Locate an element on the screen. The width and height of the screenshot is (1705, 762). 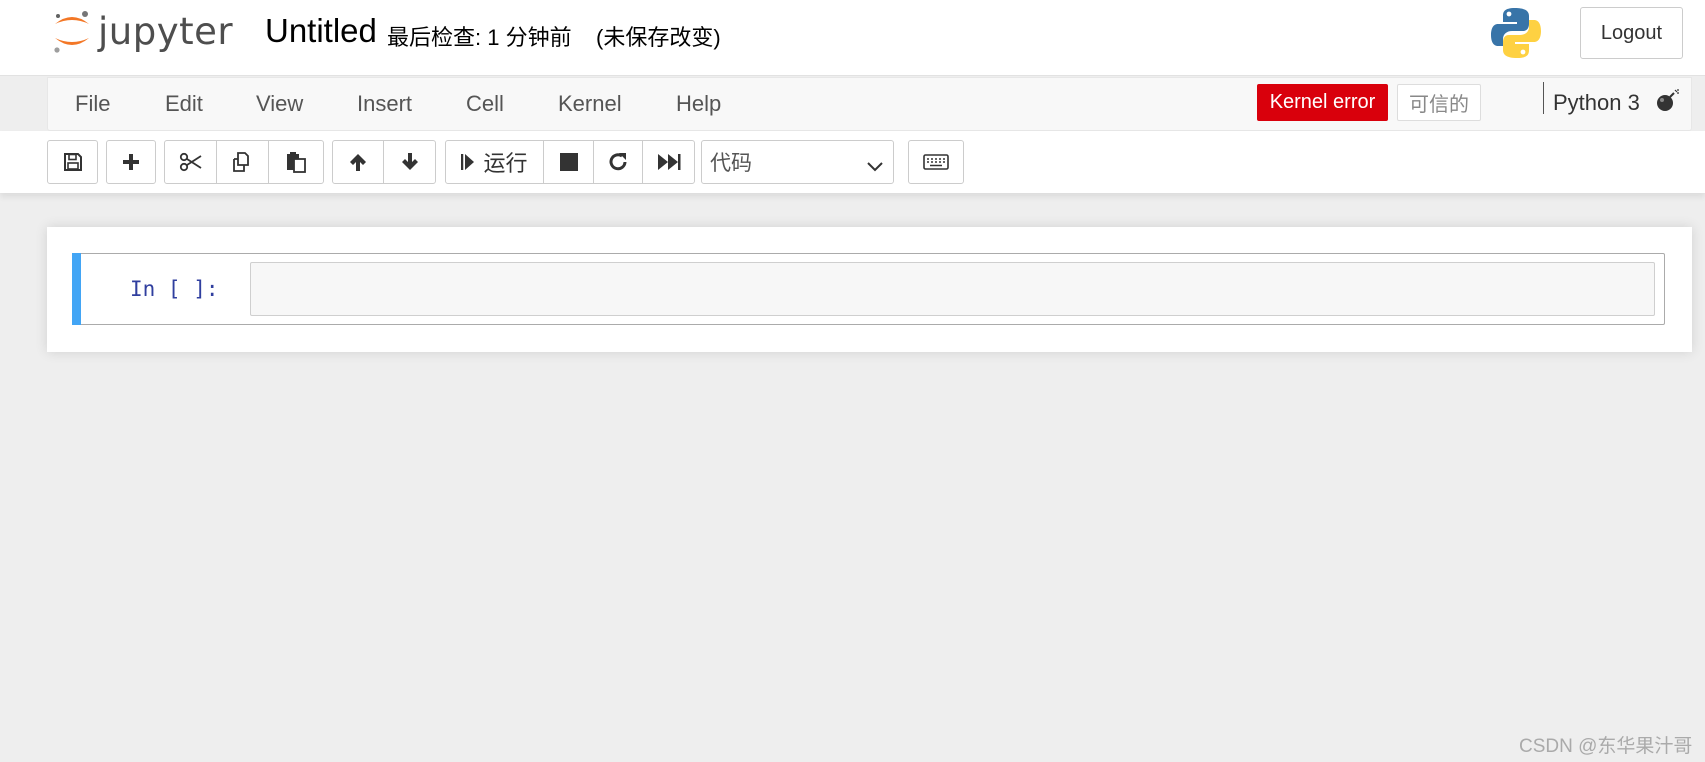
jupyter-wordmark: jupyter is located at coordinates (166, 31).